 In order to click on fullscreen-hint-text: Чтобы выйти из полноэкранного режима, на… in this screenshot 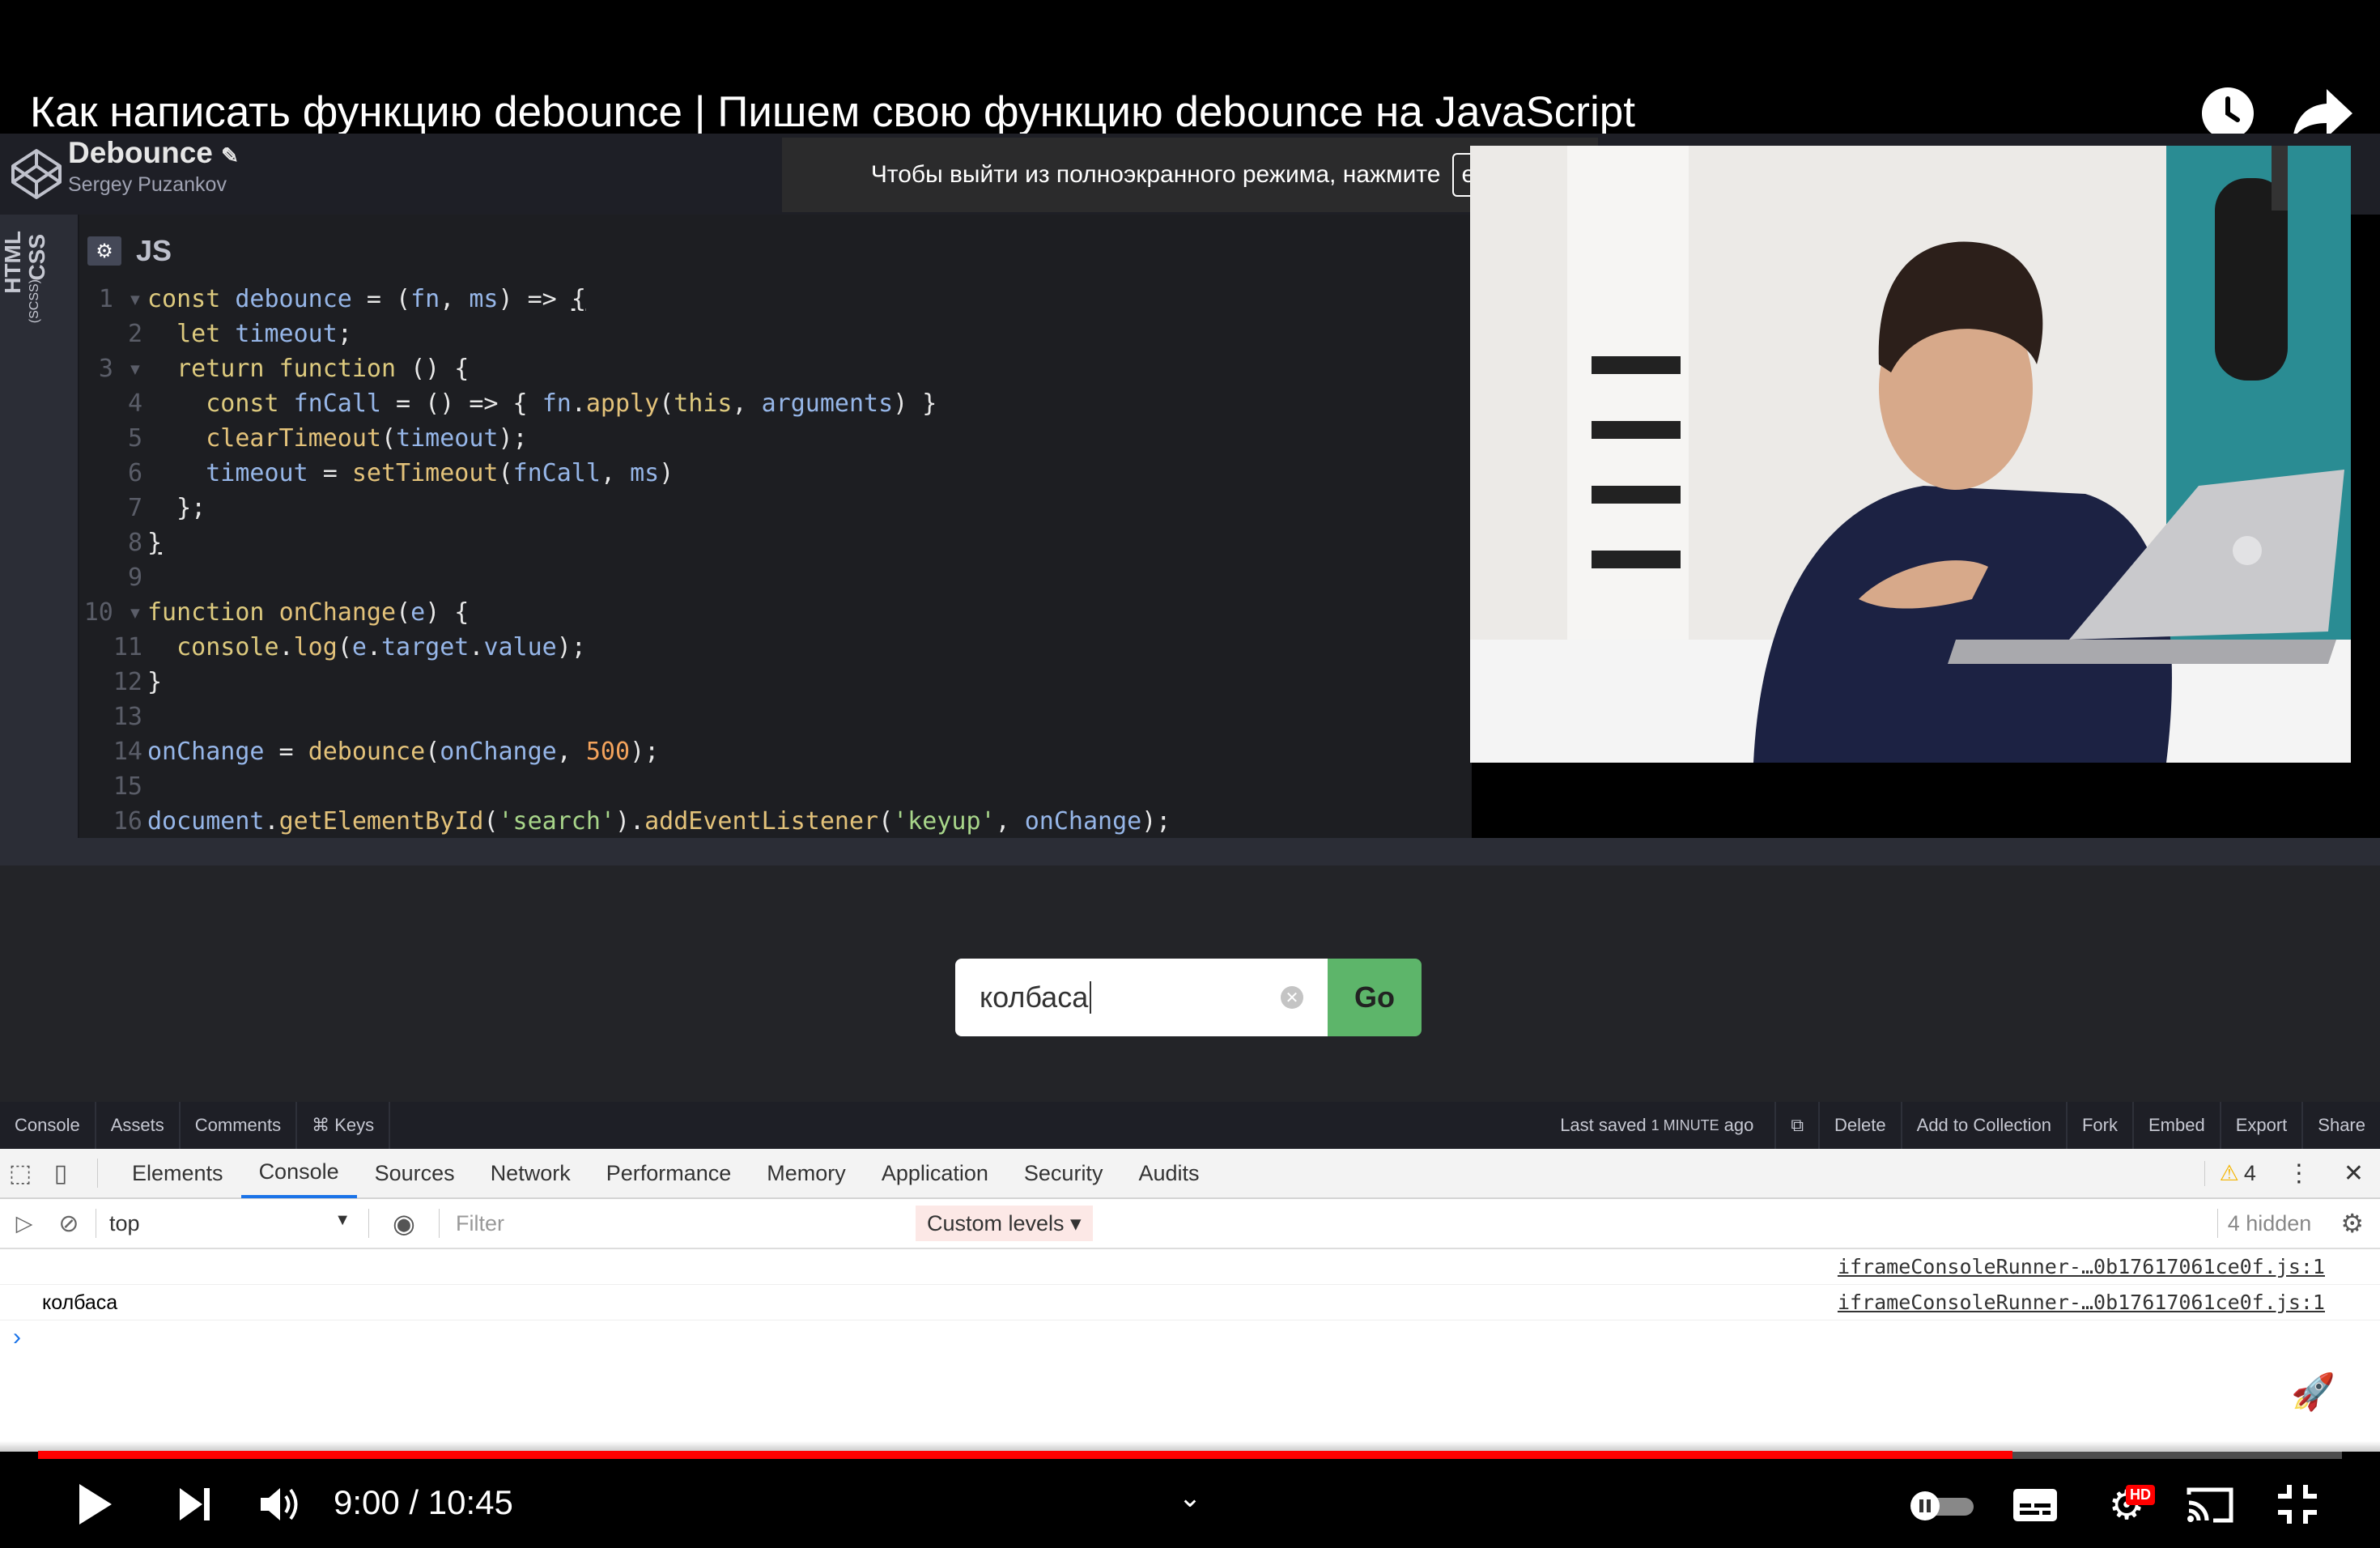, I will do `click(1155, 175)`.